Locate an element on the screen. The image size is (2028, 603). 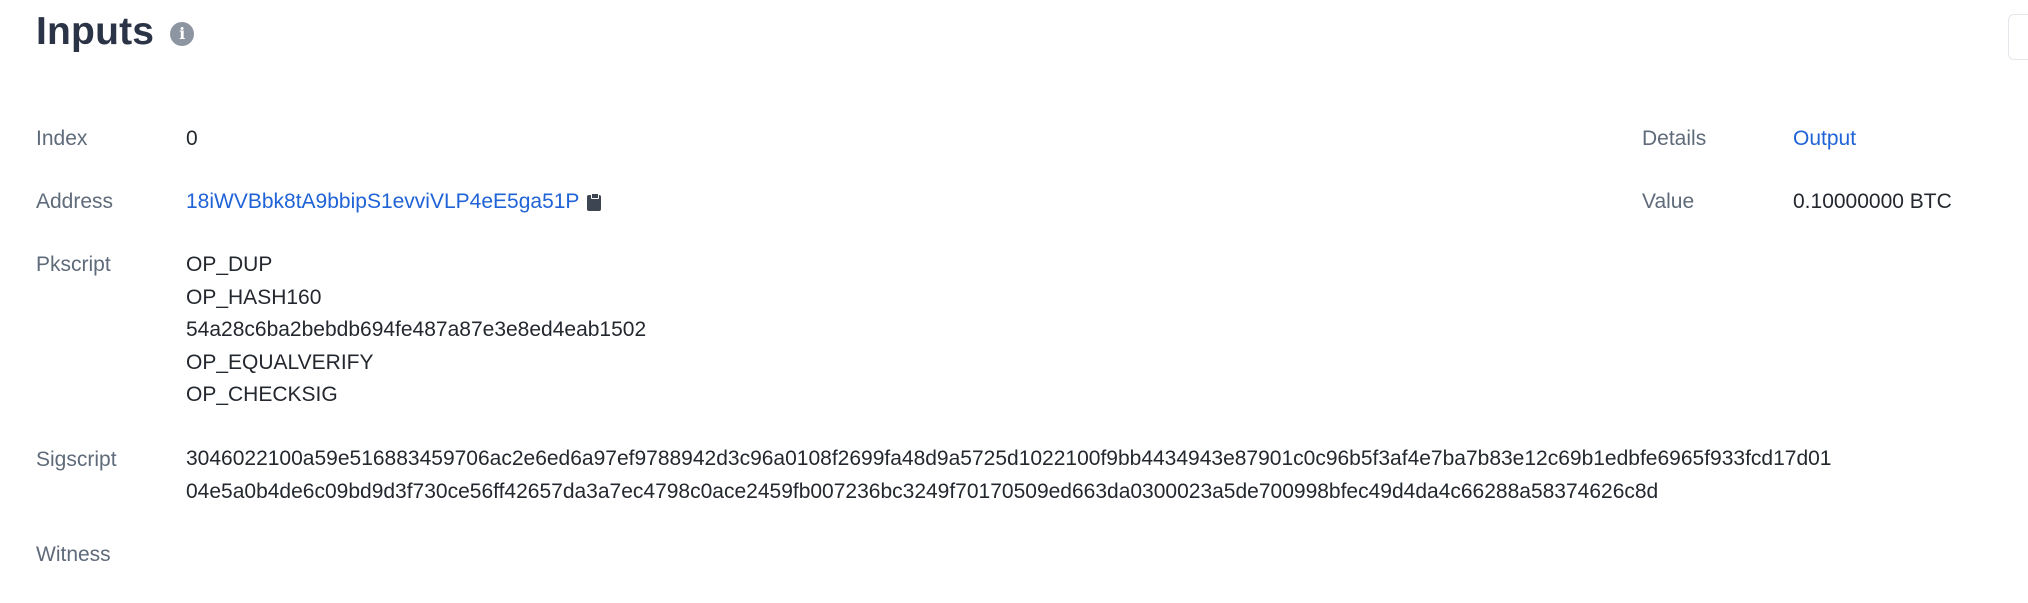
side-panel-edge is located at coordinates (2018, 37).